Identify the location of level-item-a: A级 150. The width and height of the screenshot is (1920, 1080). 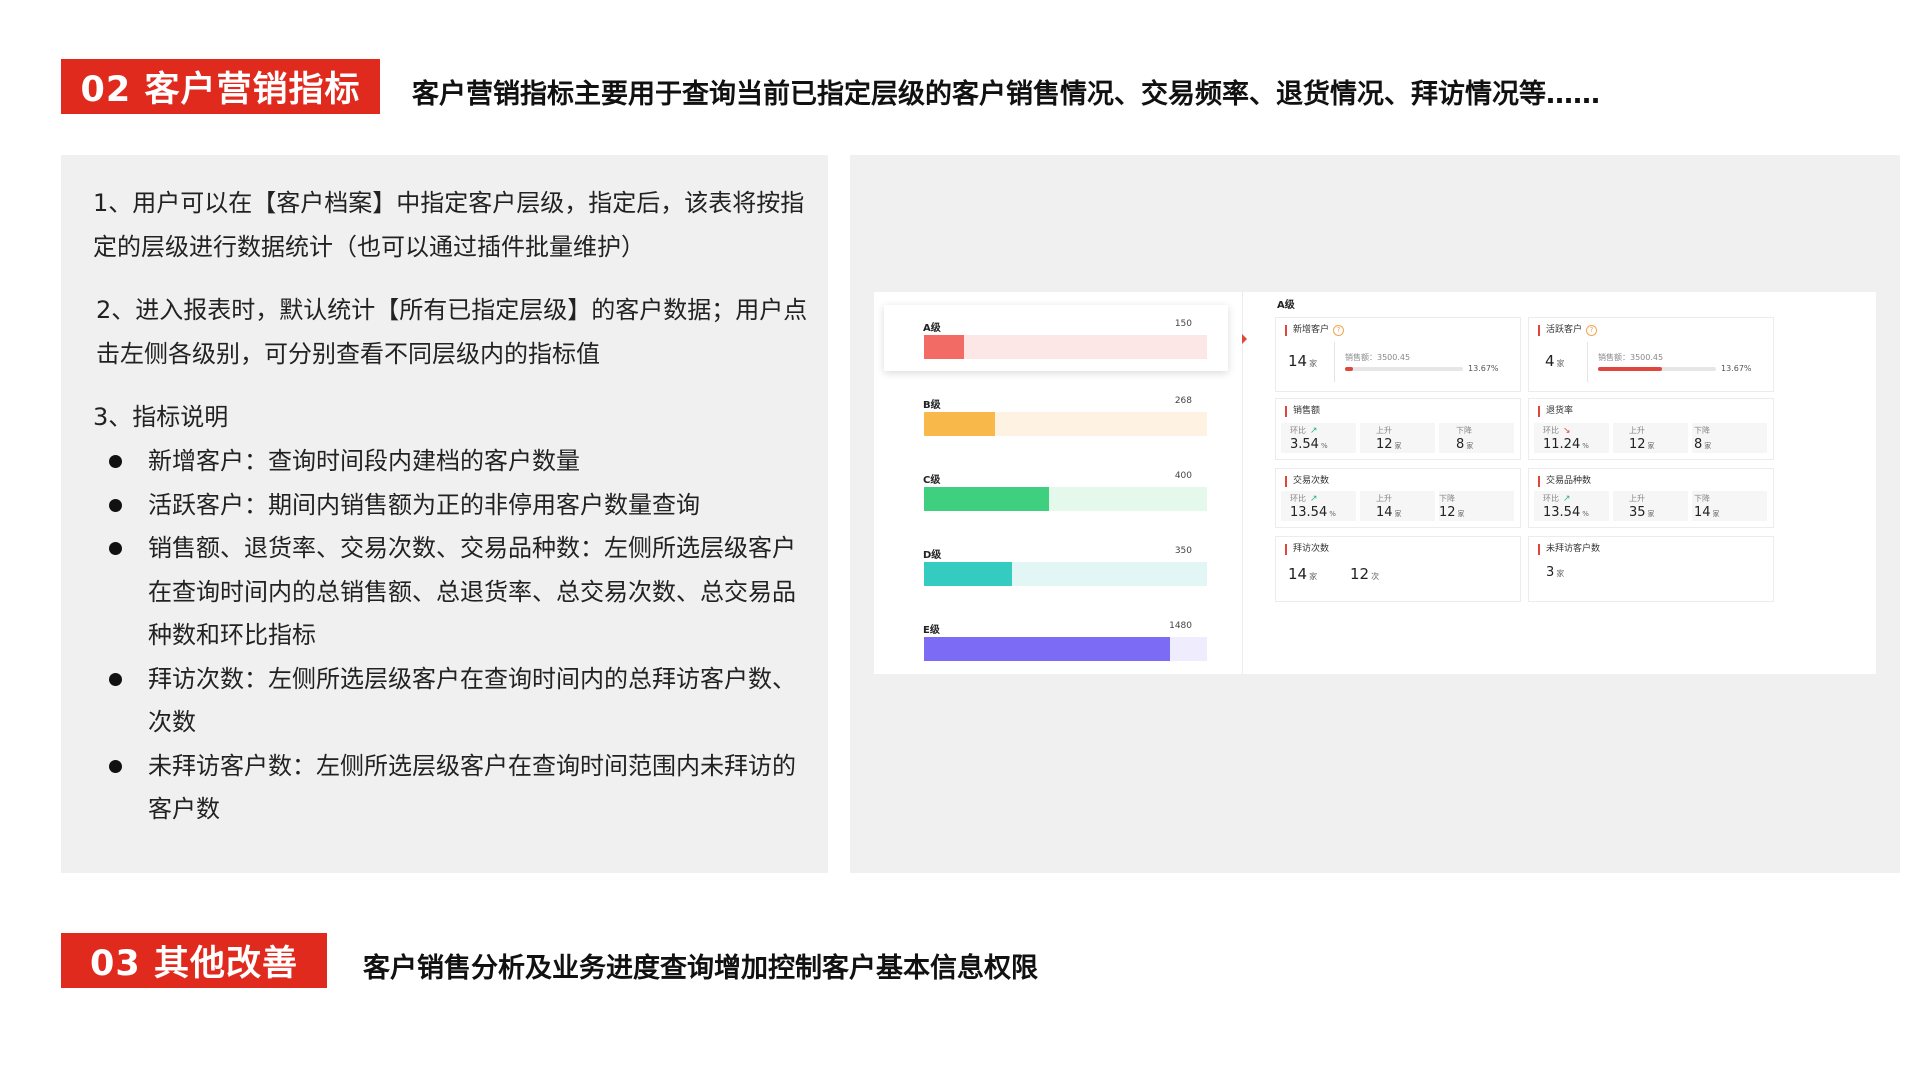
(1056, 338).